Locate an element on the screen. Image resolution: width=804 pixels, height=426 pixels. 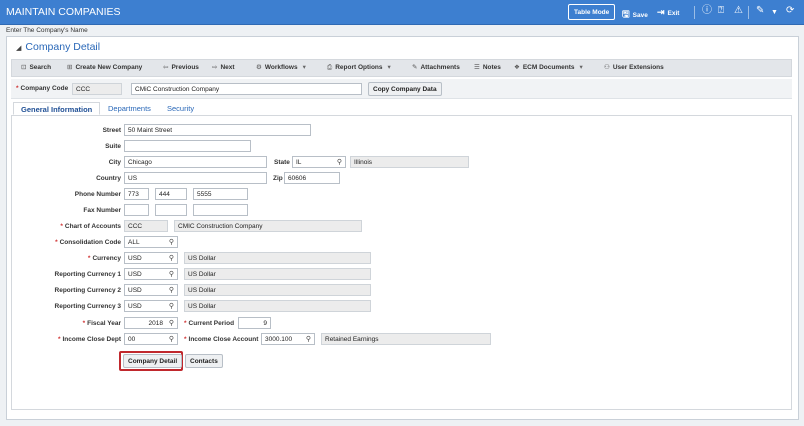
report-options-menu: ⎙ Report Options ▾ is located at coordinates (359, 67).